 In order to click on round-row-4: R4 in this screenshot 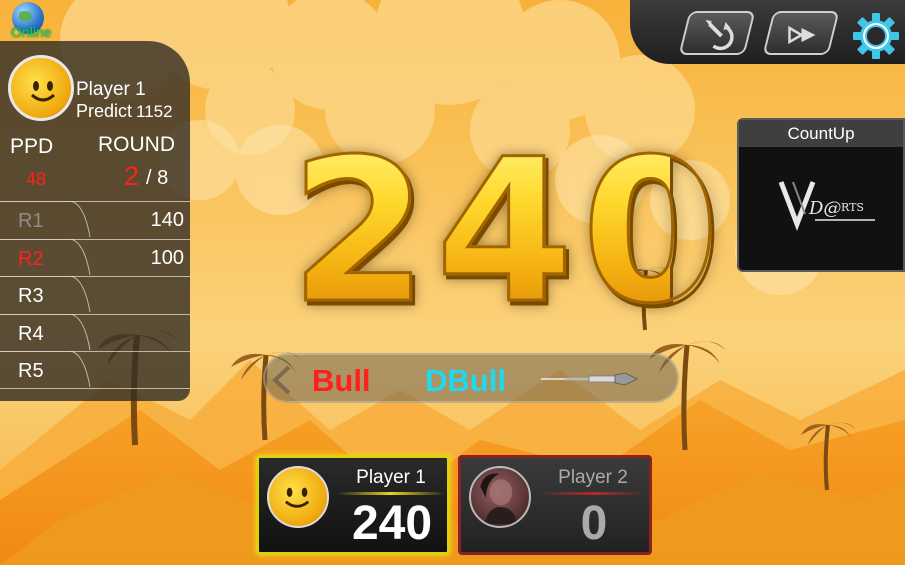, I will do `click(95, 332)`.